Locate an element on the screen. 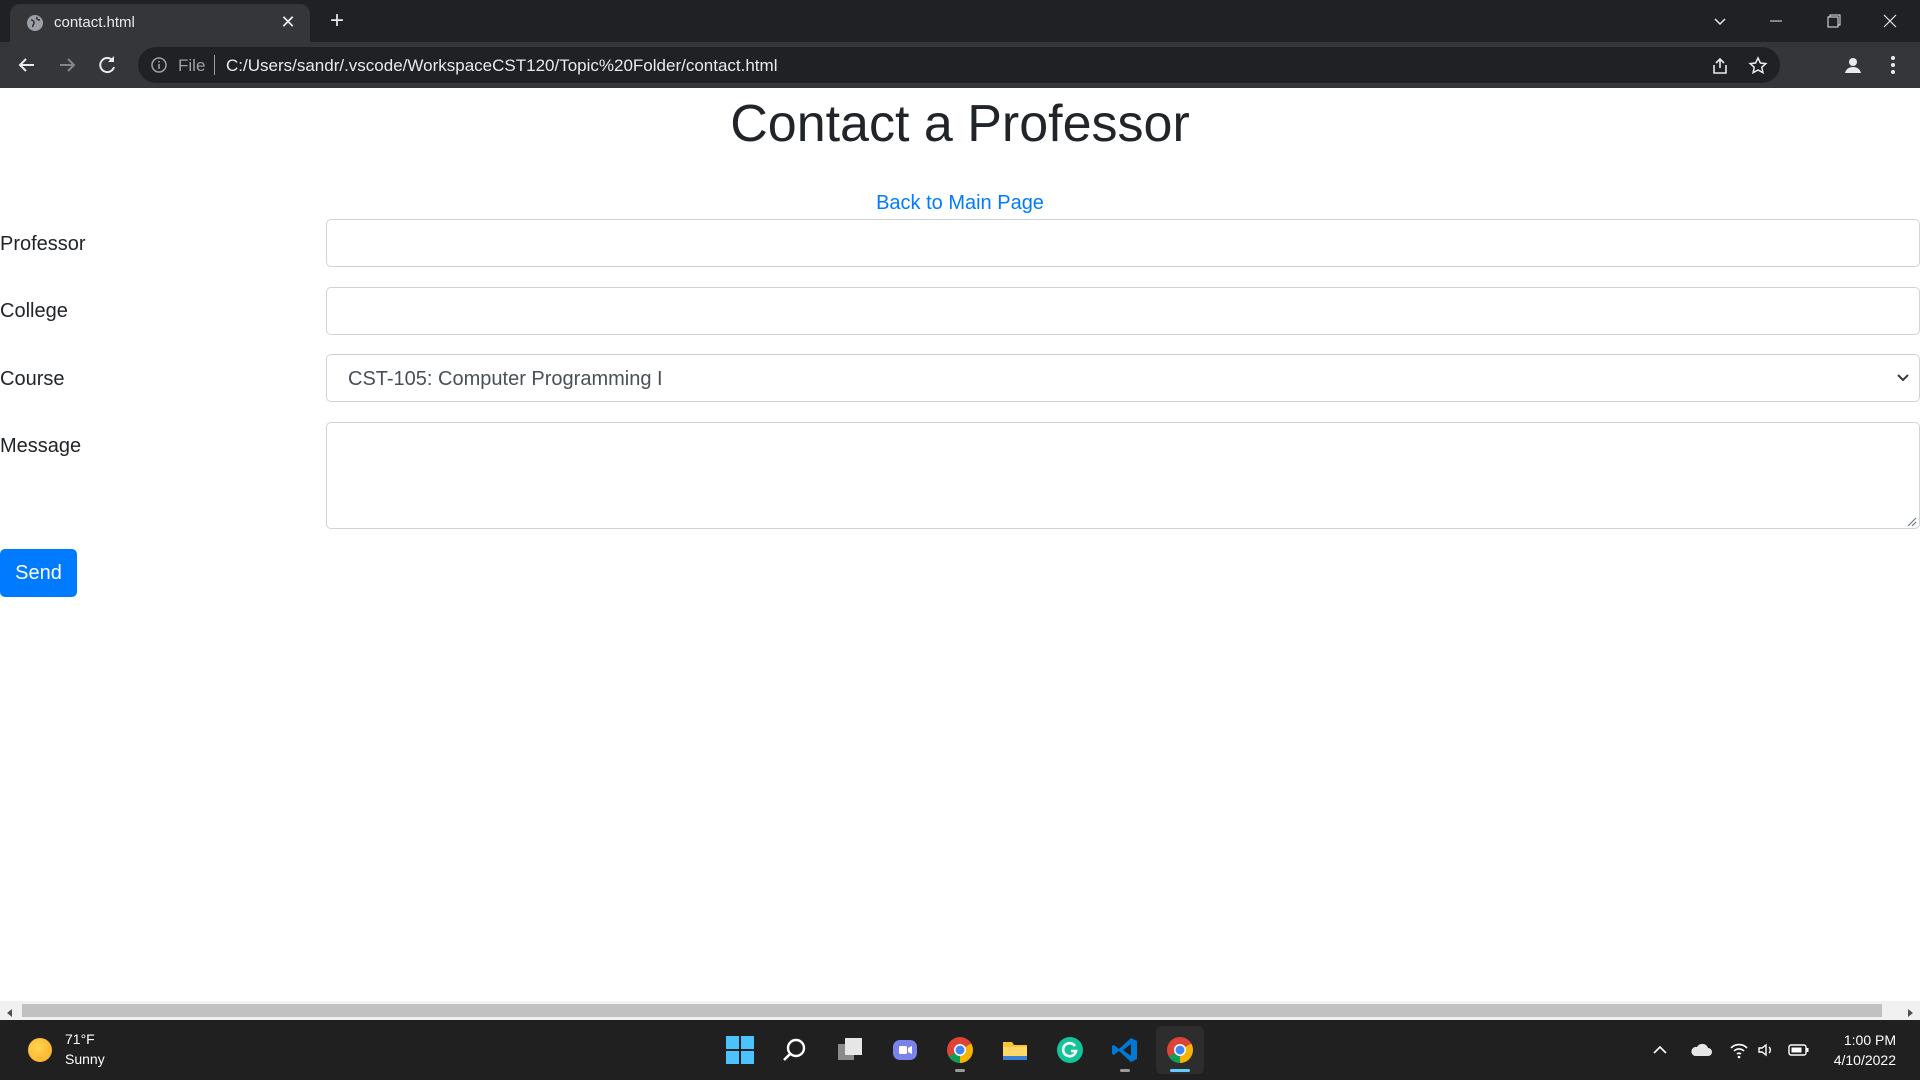 This screenshot has width=1920, height=1080. clock-time: 1:00 PM is located at coordinates (1869, 1040).